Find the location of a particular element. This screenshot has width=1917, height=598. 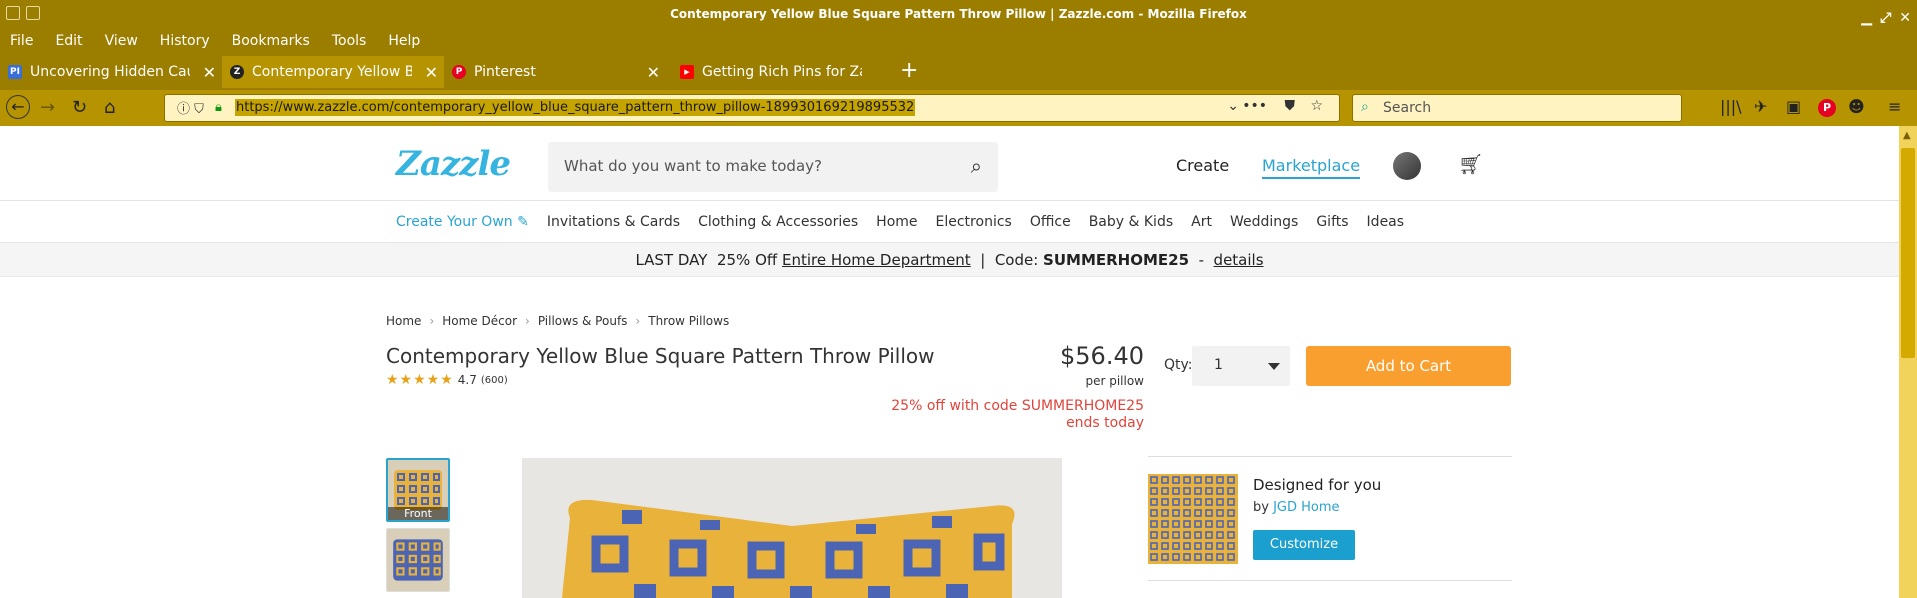

category-office: Office is located at coordinates (1050, 222).